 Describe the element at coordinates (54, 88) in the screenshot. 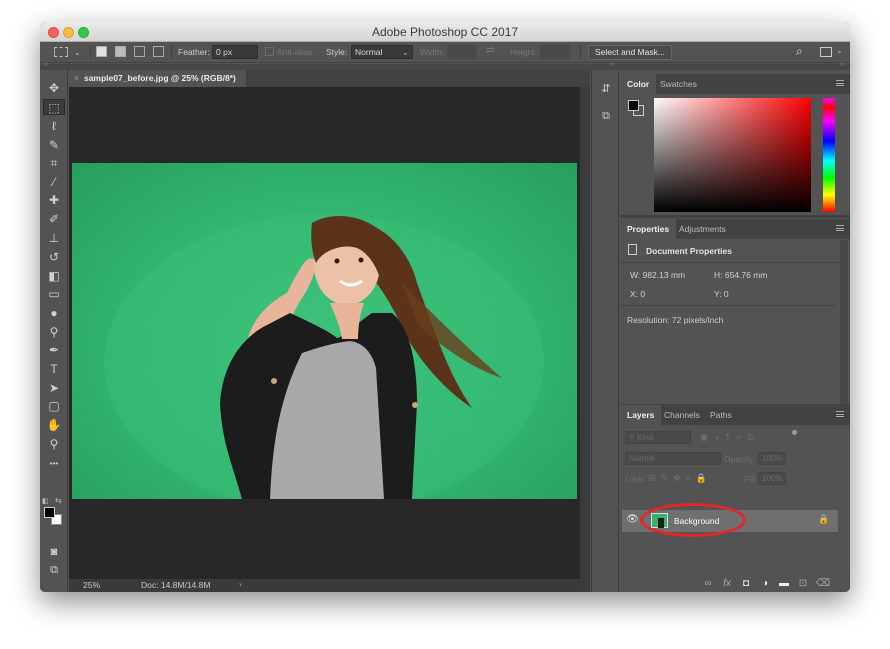

I see `move-icon: ✥` at that location.